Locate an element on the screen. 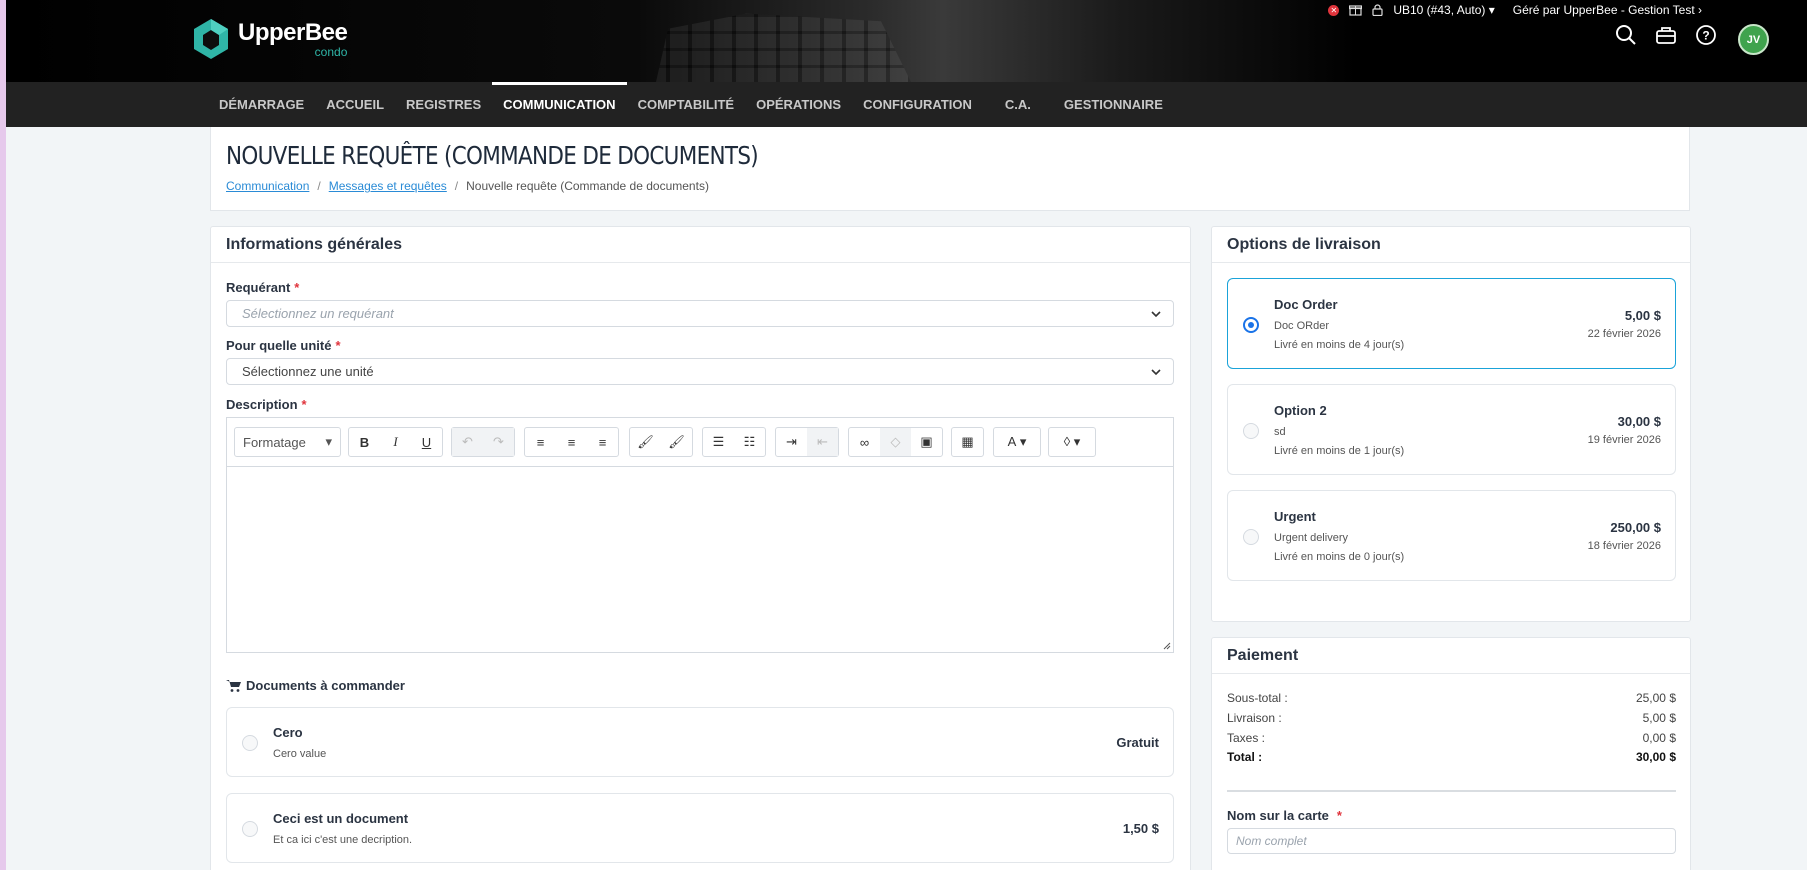 The width and height of the screenshot is (1807, 870). background-color-icon: ◊ ▾ is located at coordinates (1072, 442).